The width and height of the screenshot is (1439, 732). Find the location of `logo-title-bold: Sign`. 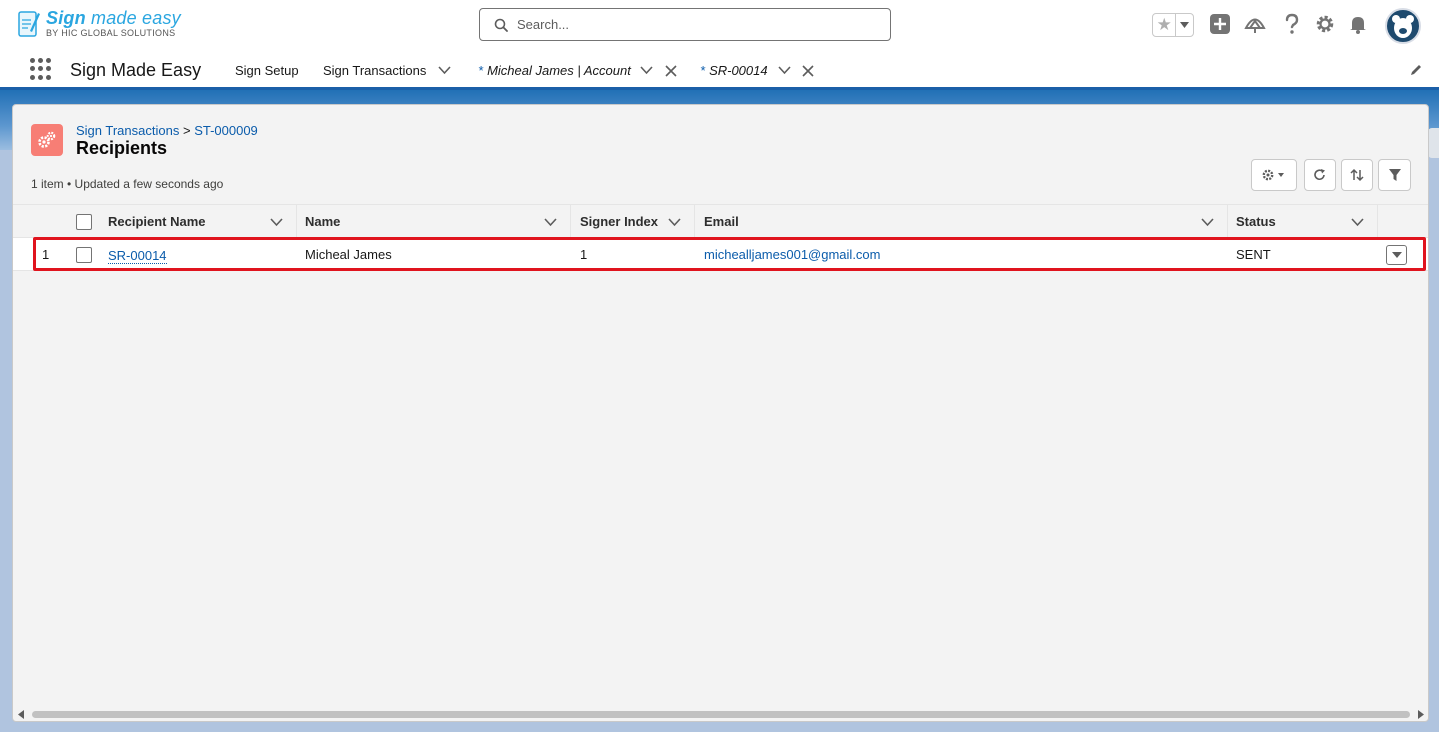

logo-title-bold: Sign is located at coordinates (66, 18).